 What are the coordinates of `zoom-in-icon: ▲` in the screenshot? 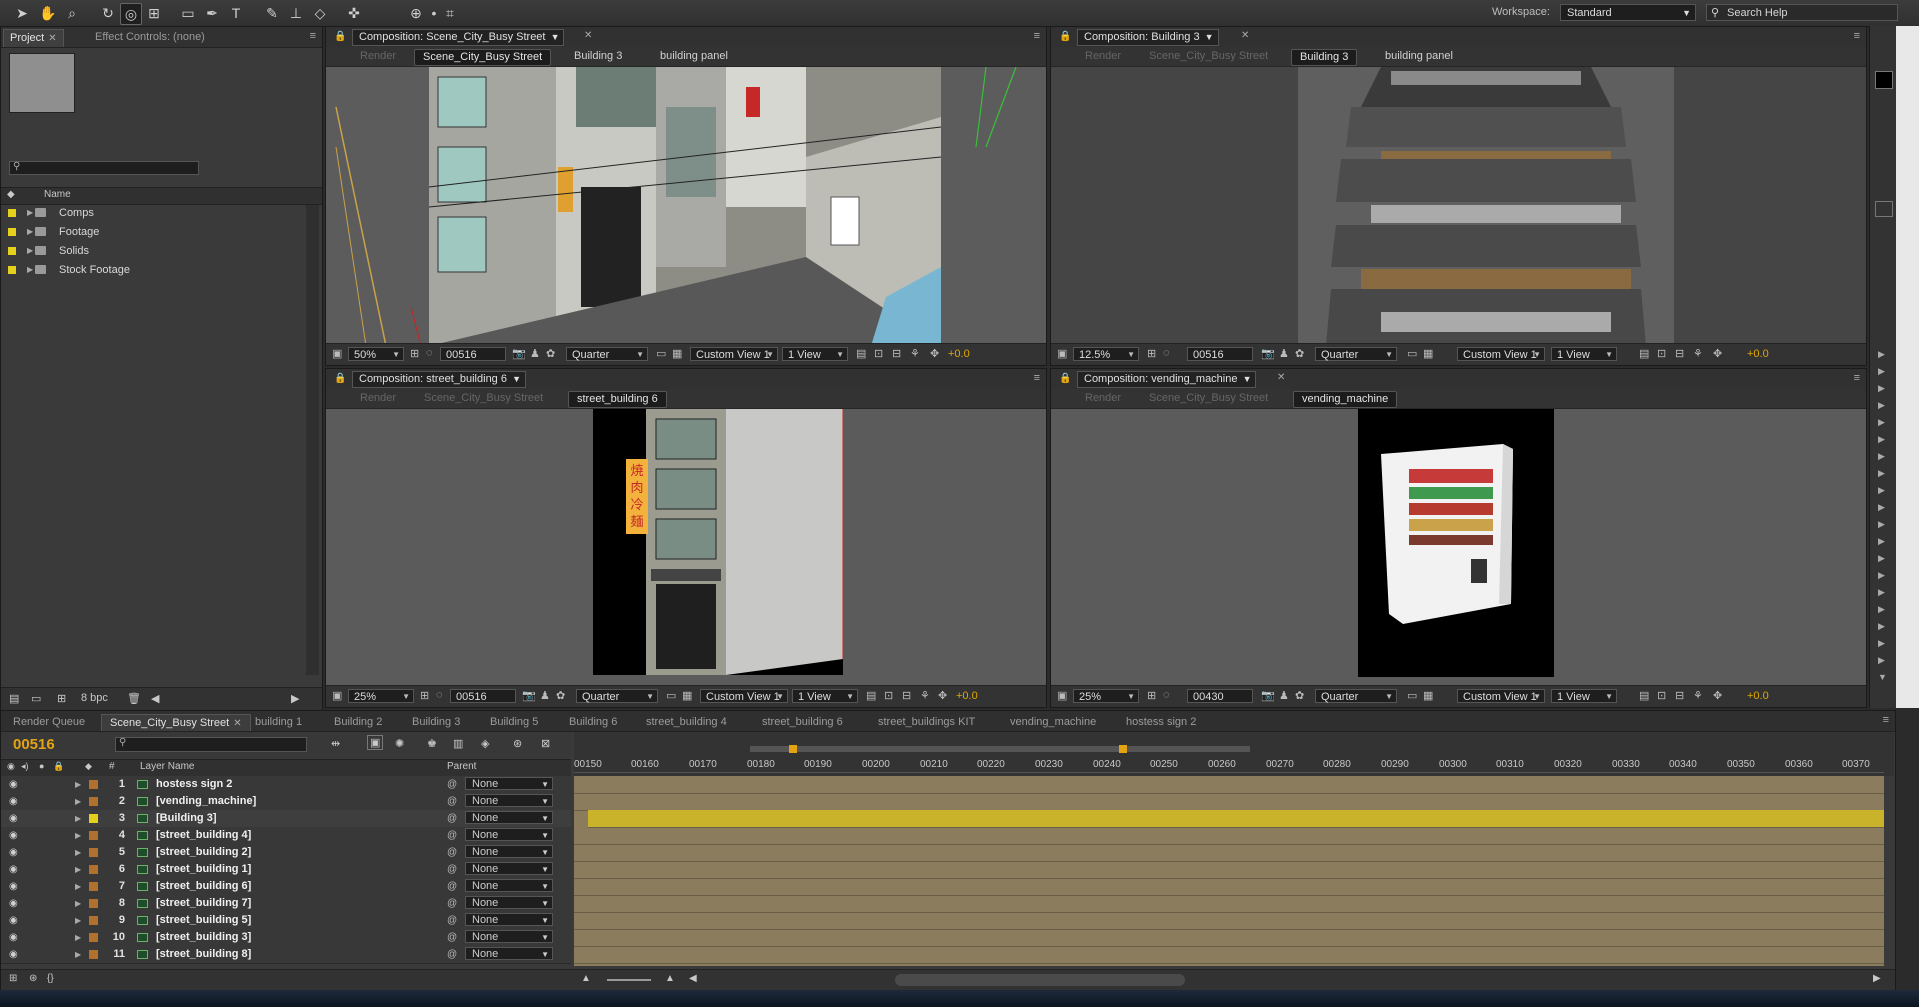 It's located at (670, 978).